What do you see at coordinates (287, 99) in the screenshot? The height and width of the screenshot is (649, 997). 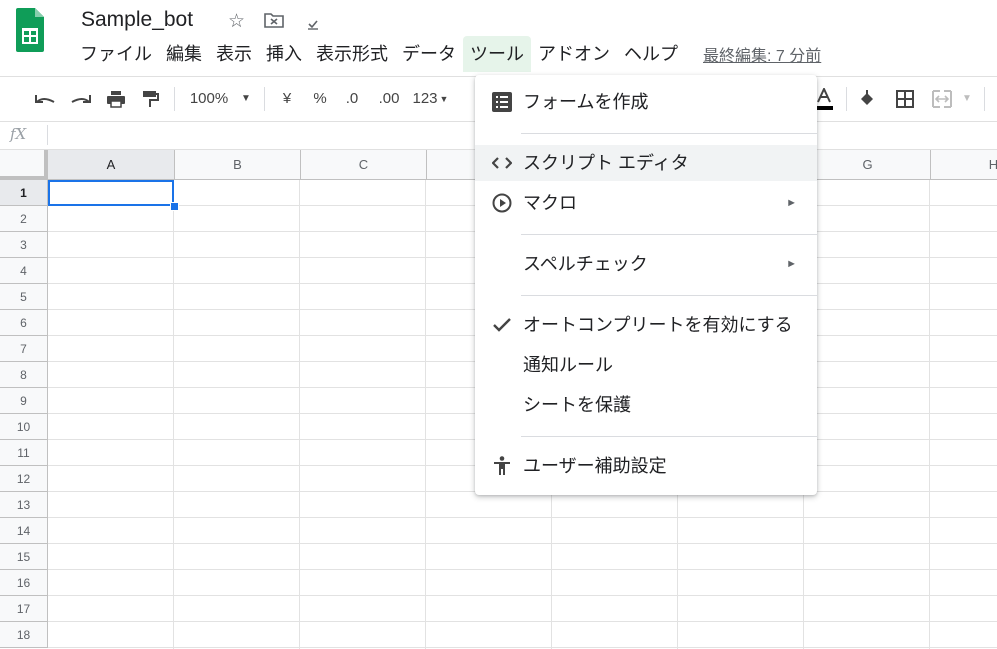 I see `currency-format-button: ¥` at bounding box center [287, 99].